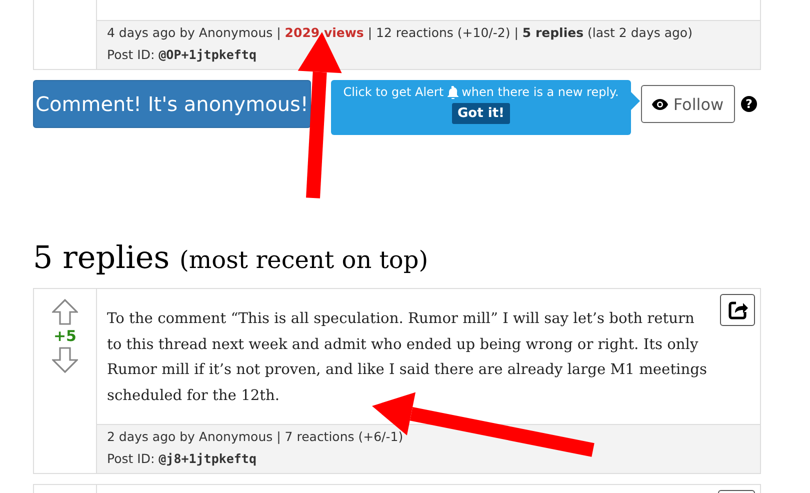 Image resolution: width=810 pixels, height=493 pixels. I want to click on post-meta: 4 days ago by Anonymous | 2029 views | 12 reactions (+10/-2) | 5 replies (last 2 days ago), so click(400, 33).